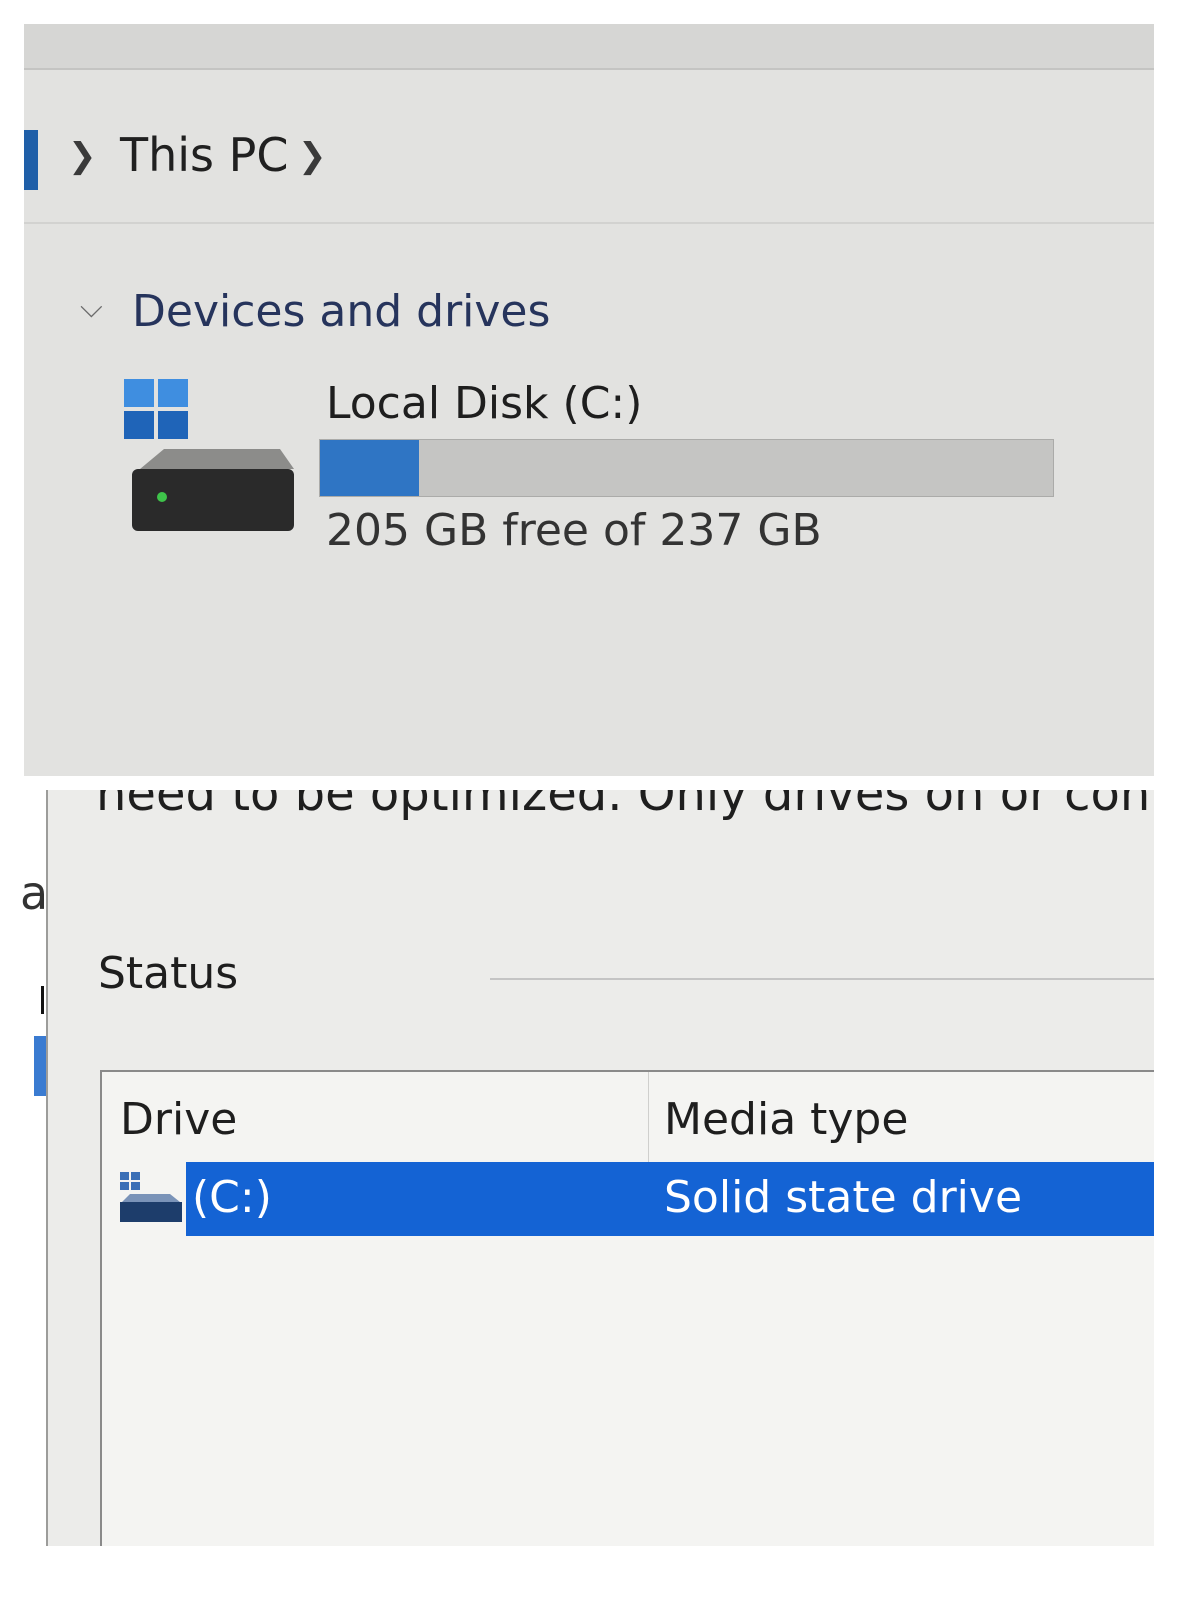  I want to click on window-top-strip, so click(589, 47).